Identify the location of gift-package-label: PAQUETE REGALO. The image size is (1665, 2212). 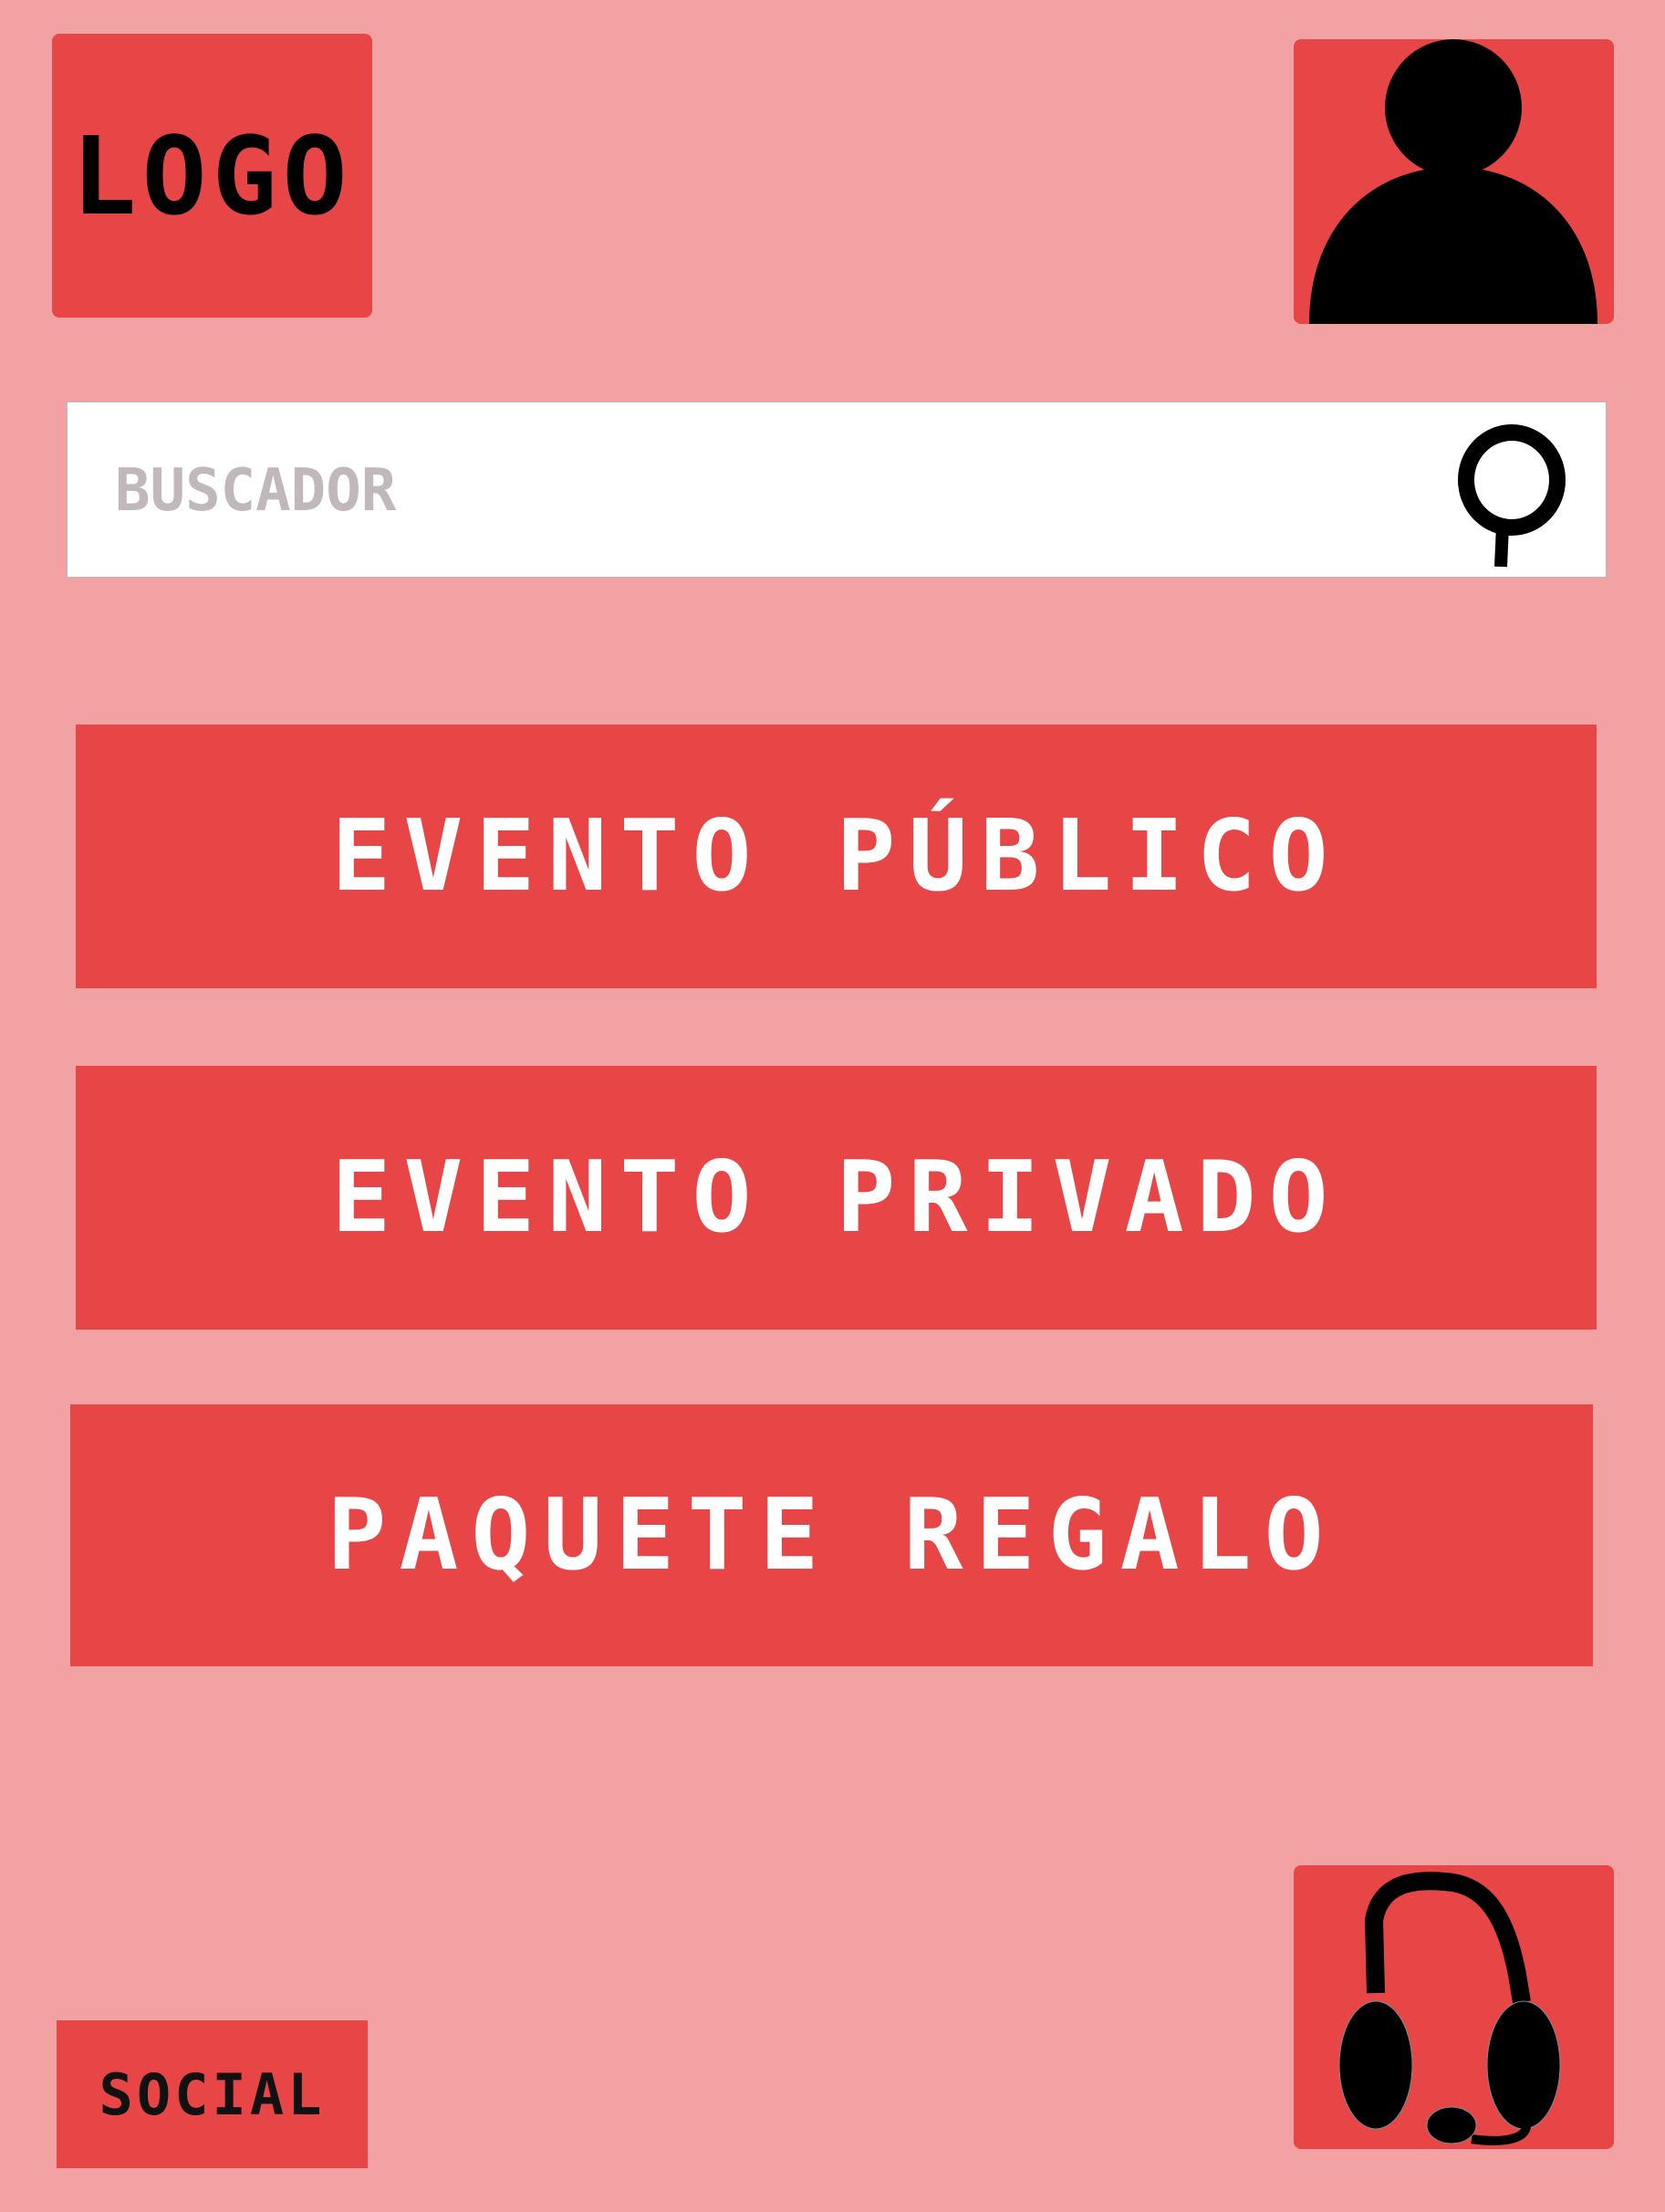
(832, 1535).